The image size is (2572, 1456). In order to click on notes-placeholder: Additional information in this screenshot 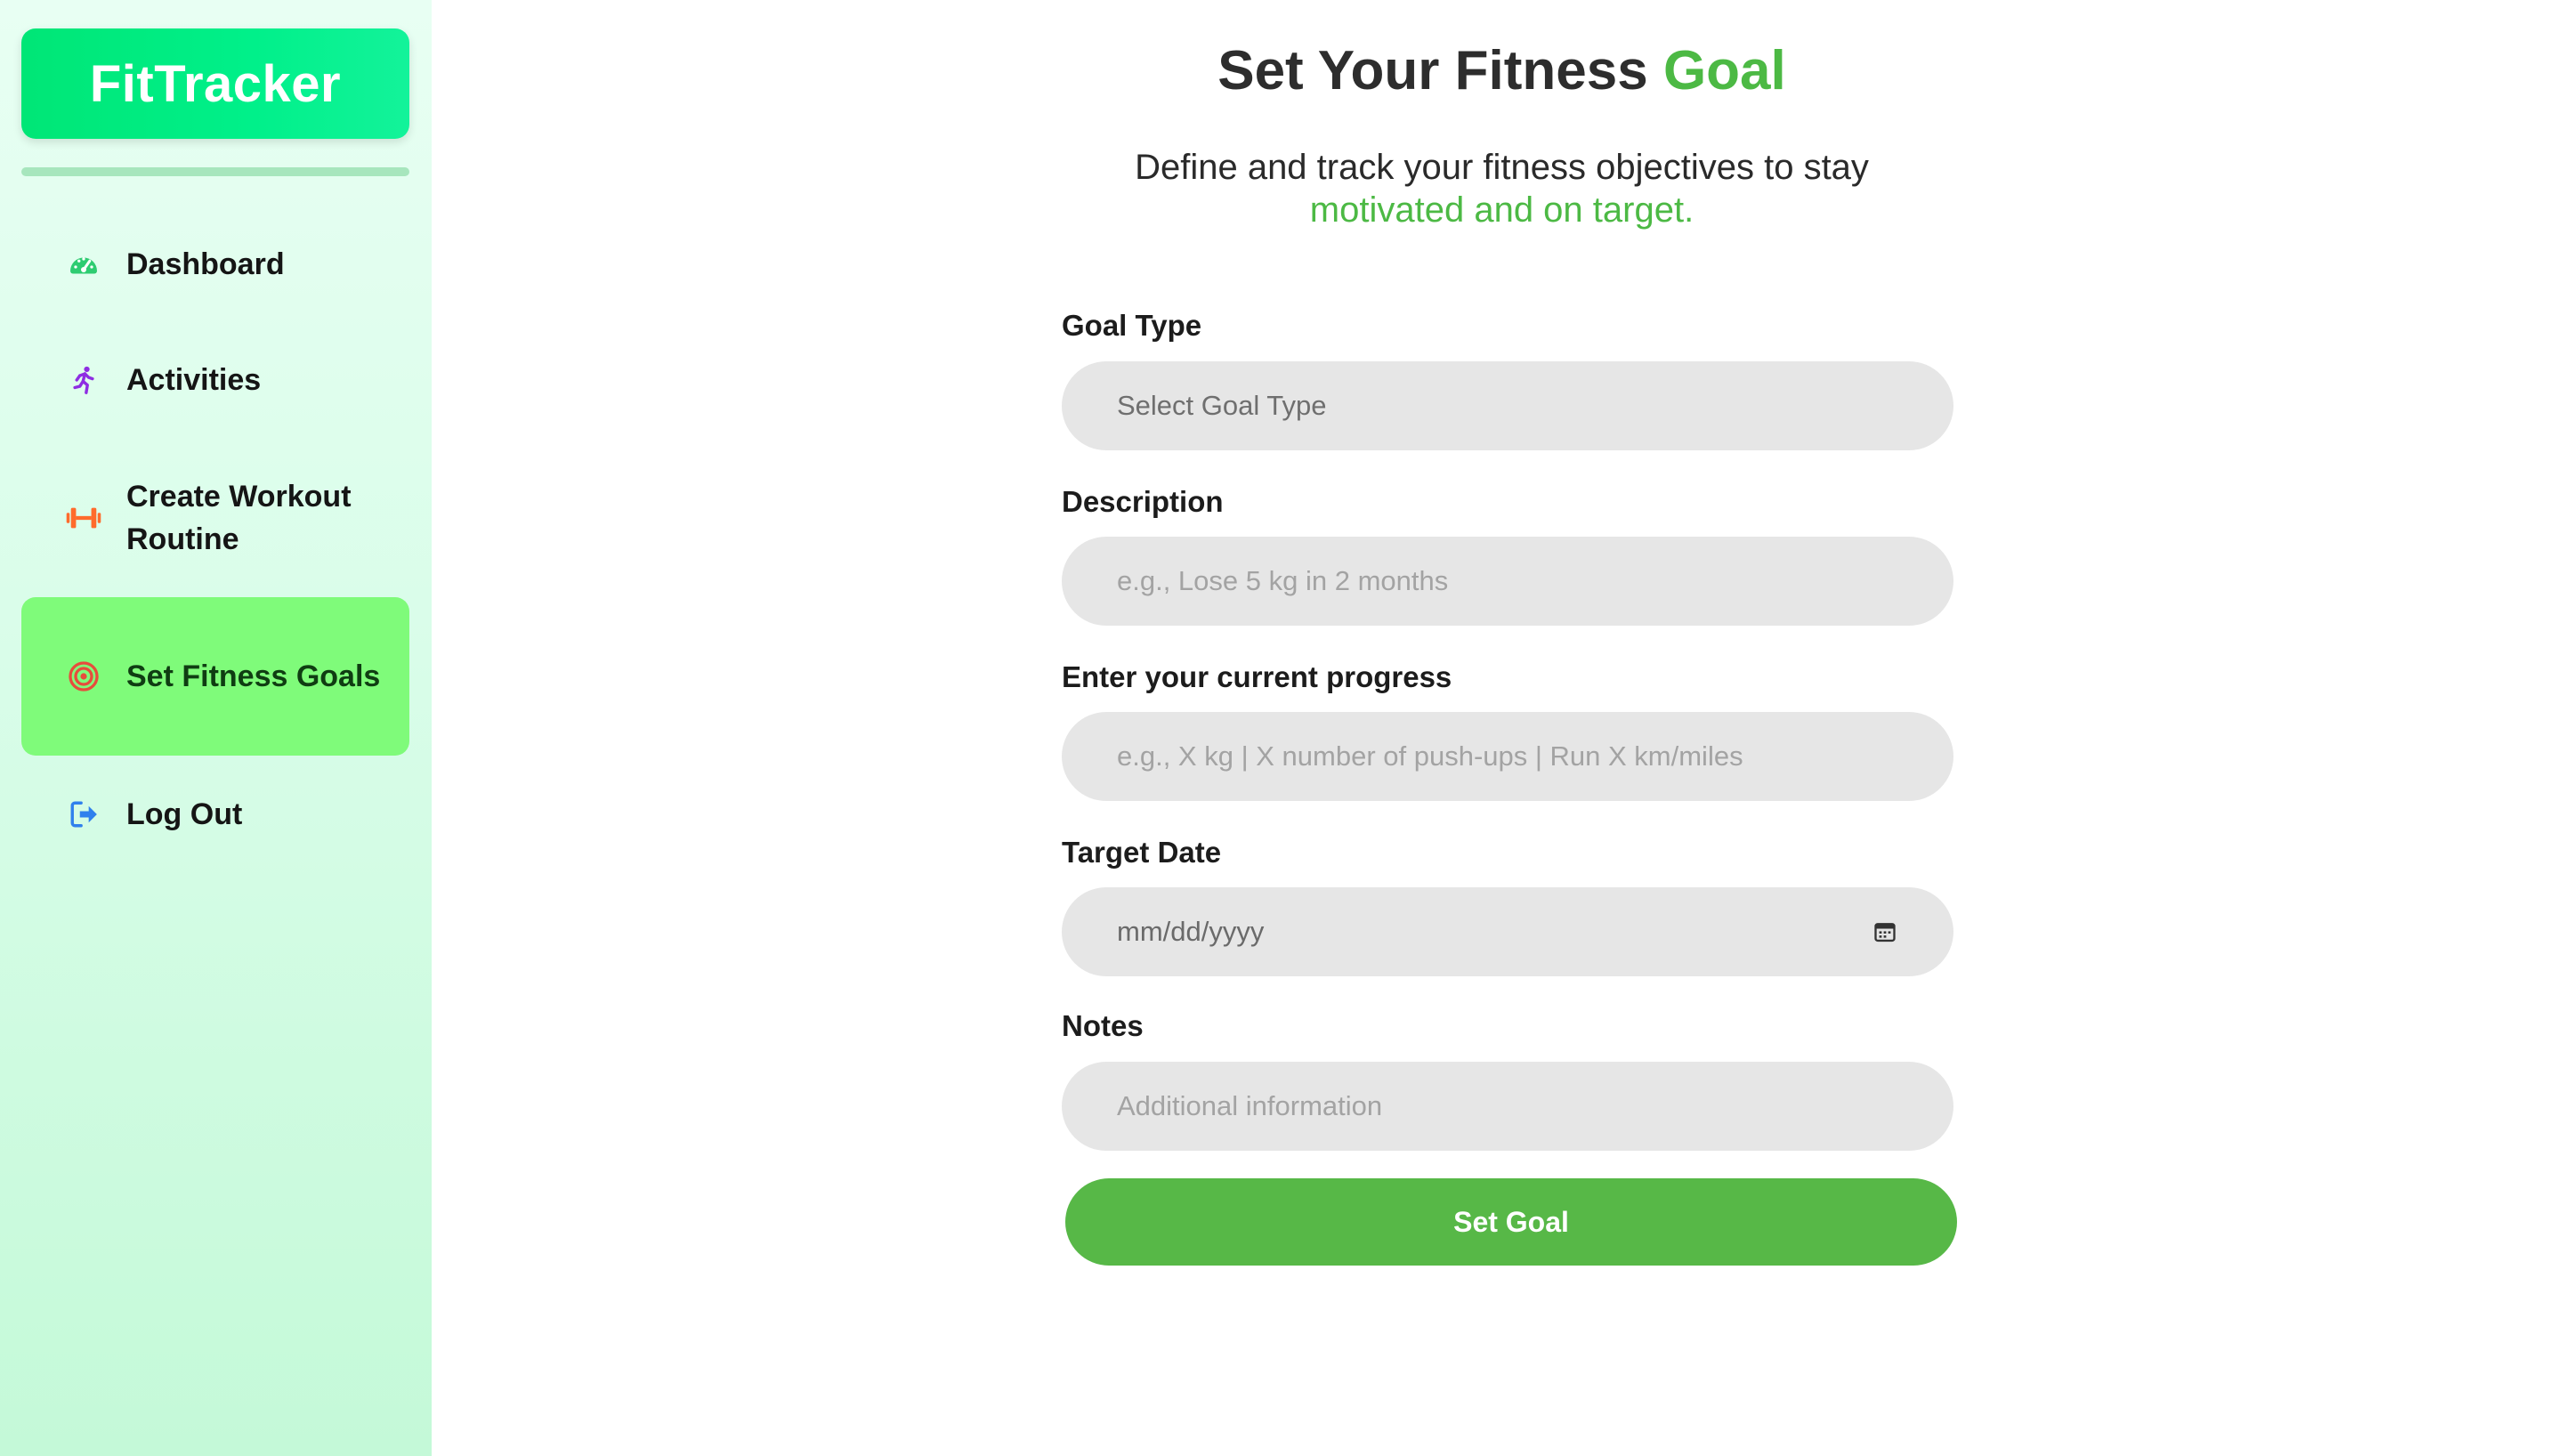, I will do `click(1250, 1105)`.